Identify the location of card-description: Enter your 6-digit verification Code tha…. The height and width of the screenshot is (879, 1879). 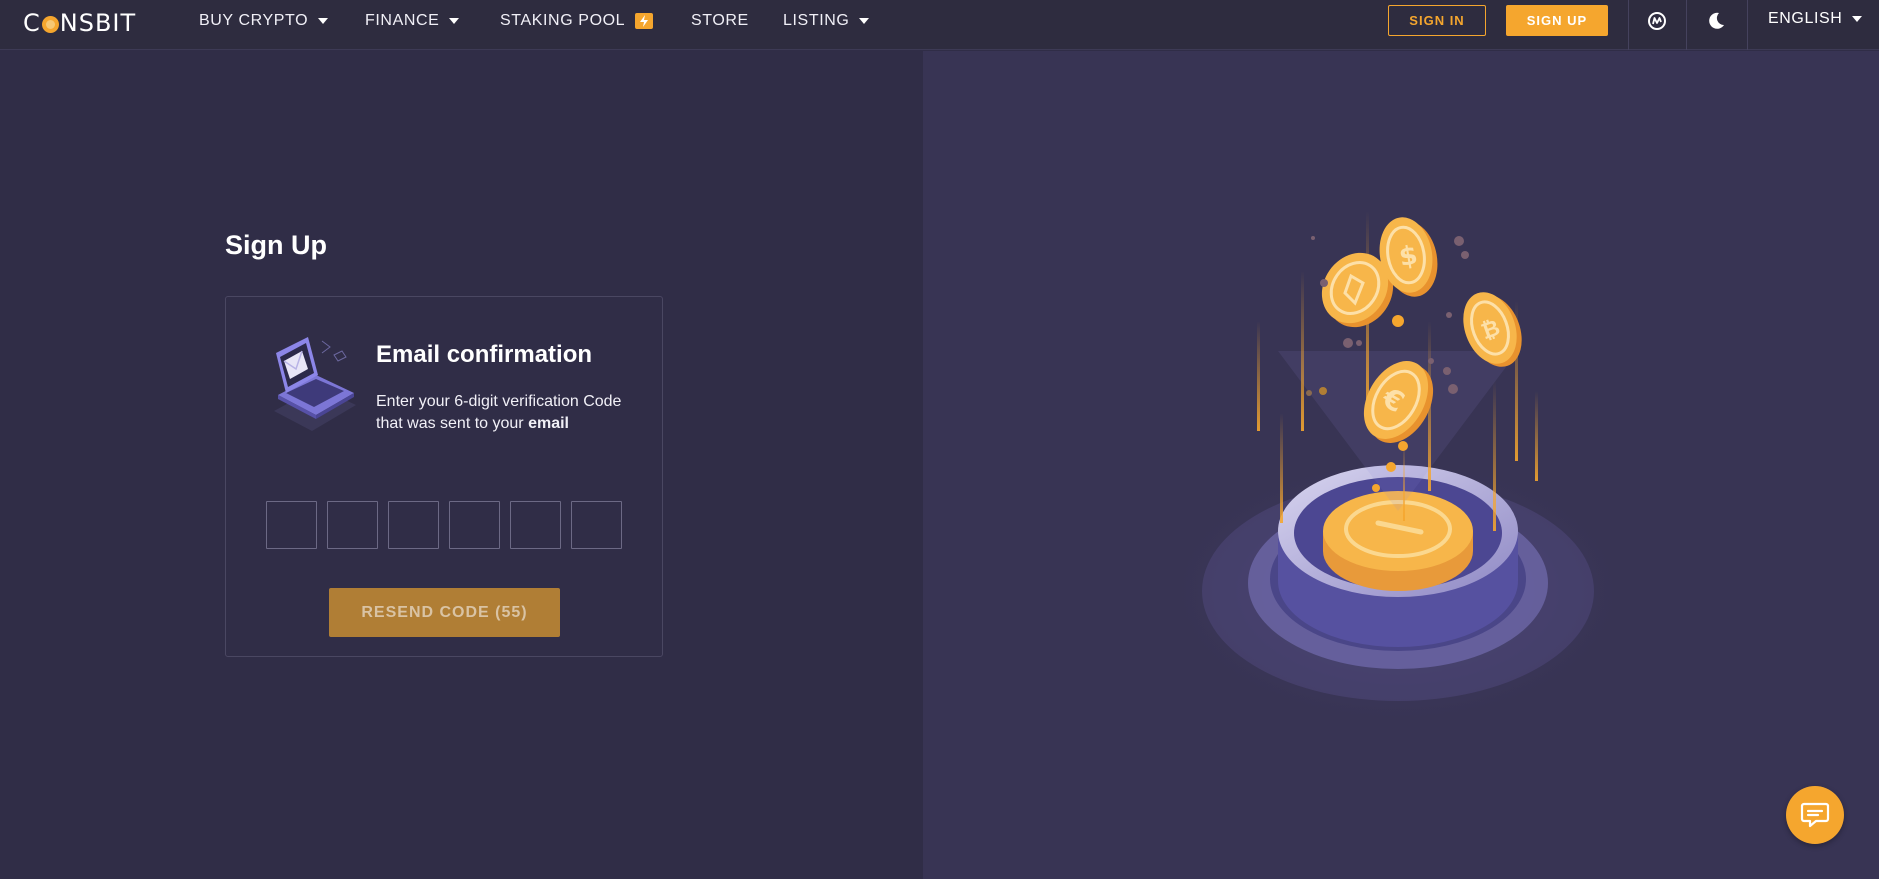
(506, 413).